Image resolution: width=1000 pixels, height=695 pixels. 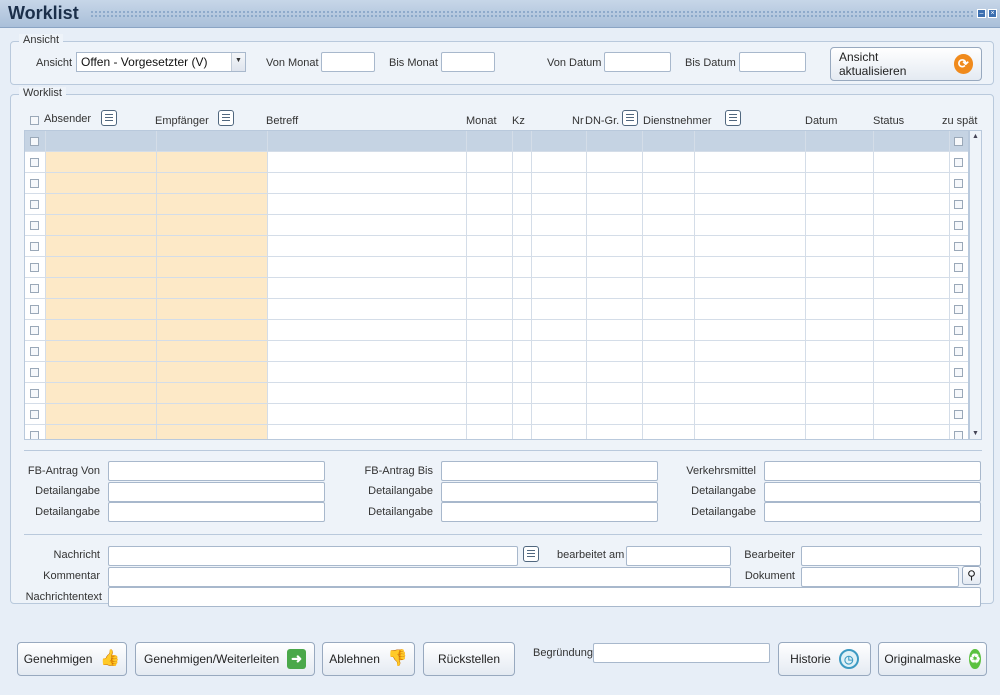 What do you see at coordinates (681, 653) in the screenshot?
I see `begruendung-input` at bounding box center [681, 653].